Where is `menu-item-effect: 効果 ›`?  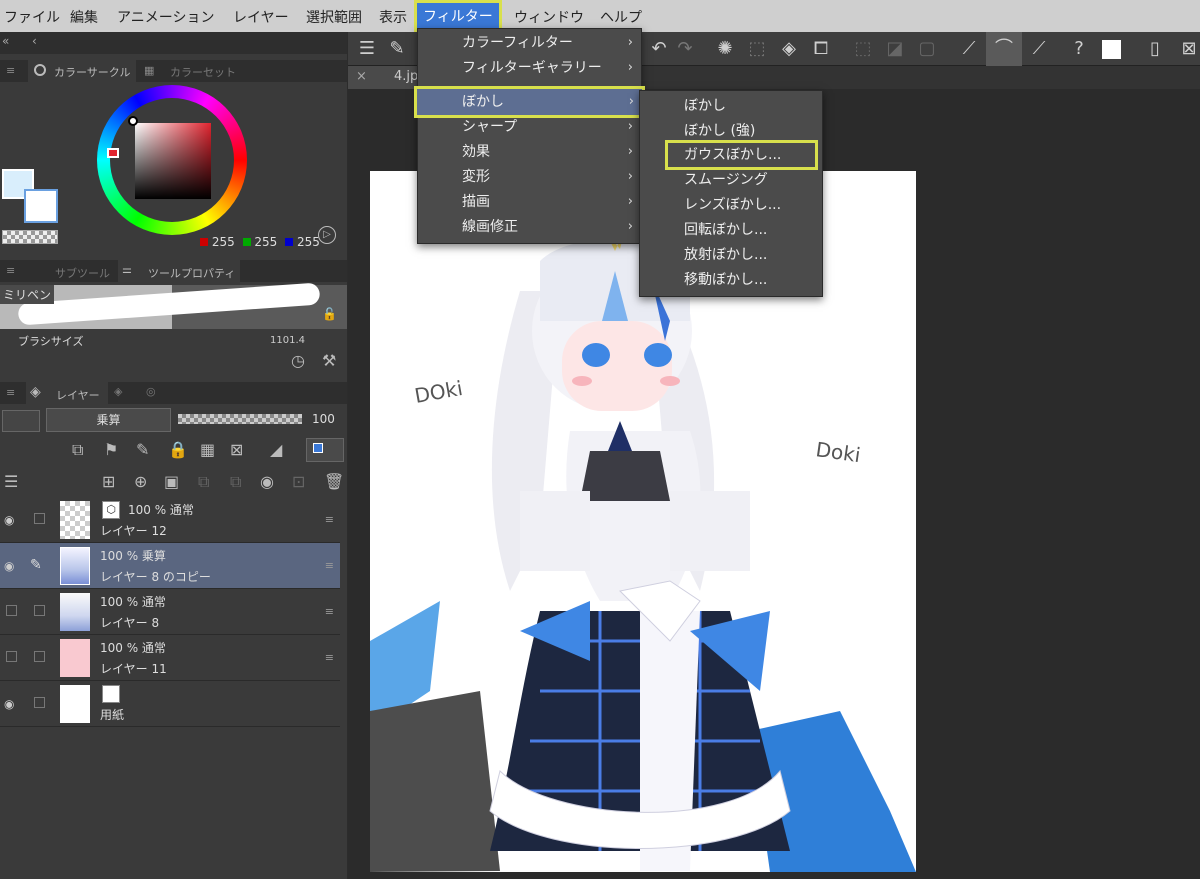
menu-item-effect: 効果 › is located at coordinates (529, 152).